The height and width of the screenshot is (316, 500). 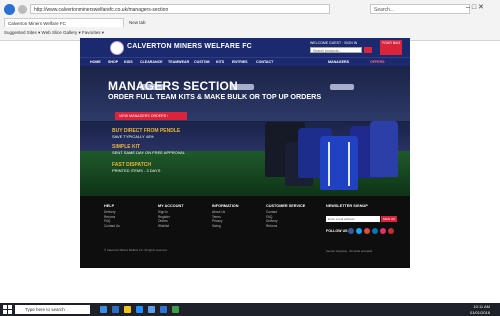 What do you see at coordinates (109, 206) in the screenshot?
I see `footer-heading: HELP` at bounding box center [109, 206].